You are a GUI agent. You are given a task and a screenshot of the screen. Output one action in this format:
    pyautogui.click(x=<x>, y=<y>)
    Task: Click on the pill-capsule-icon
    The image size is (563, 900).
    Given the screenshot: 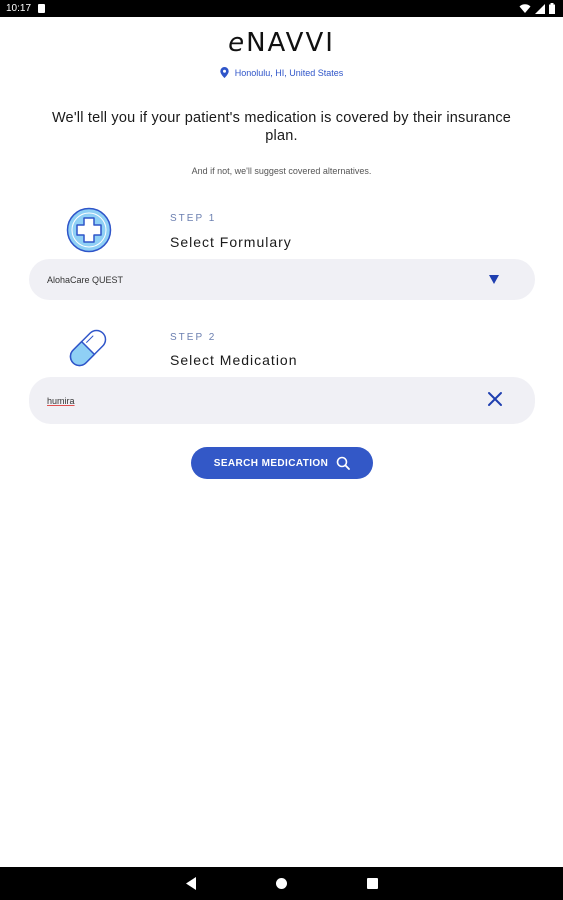 What is the action you would take?
    pyautogui.click(x=88, y=348)
    